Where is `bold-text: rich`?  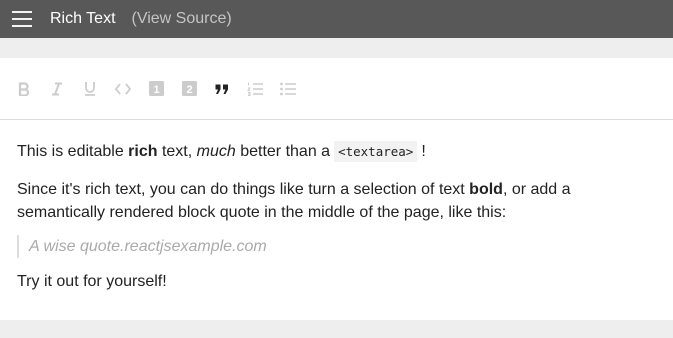 bold-text: rich is located at coordinates (143, 151).